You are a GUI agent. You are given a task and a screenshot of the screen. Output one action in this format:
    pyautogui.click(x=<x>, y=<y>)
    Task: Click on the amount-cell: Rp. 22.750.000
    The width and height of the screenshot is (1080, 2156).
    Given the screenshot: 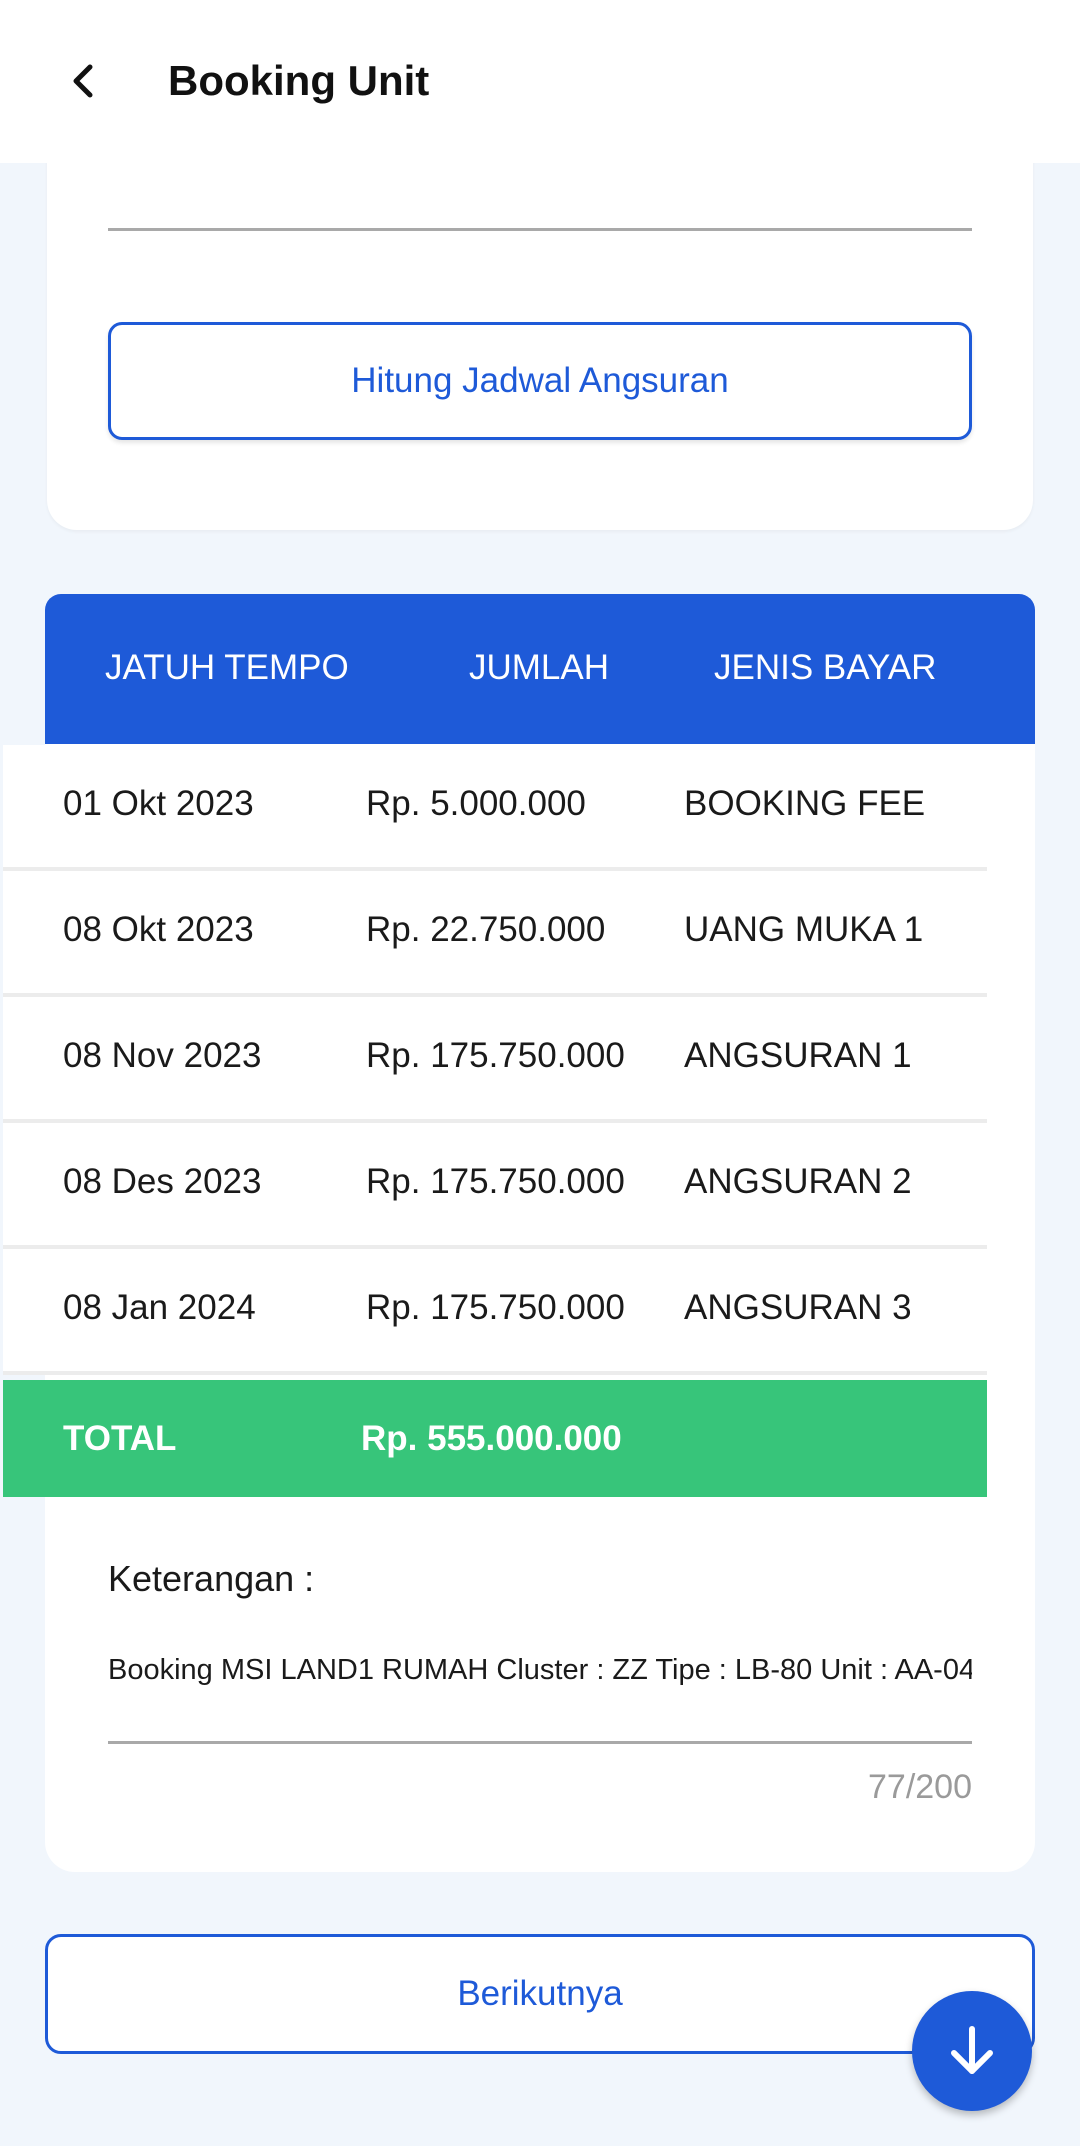 What is the action you would take?
    pyautogui.click(x=486, y=929)
    